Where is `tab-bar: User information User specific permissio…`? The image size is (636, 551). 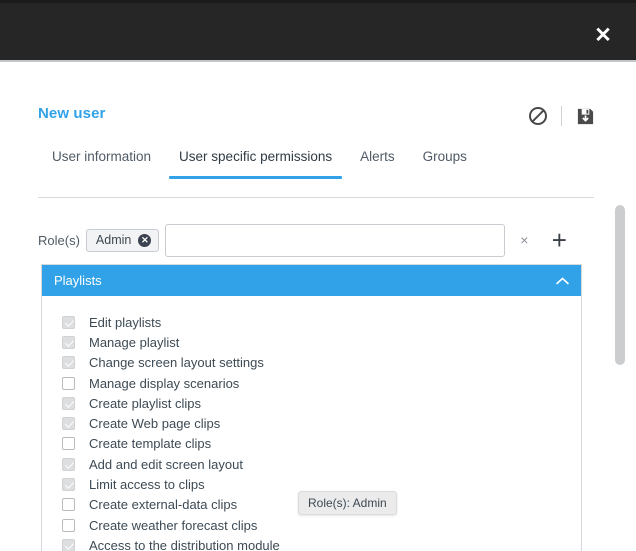 tab-bar: User information User specific permissio… is located at coordinates (337, 165).